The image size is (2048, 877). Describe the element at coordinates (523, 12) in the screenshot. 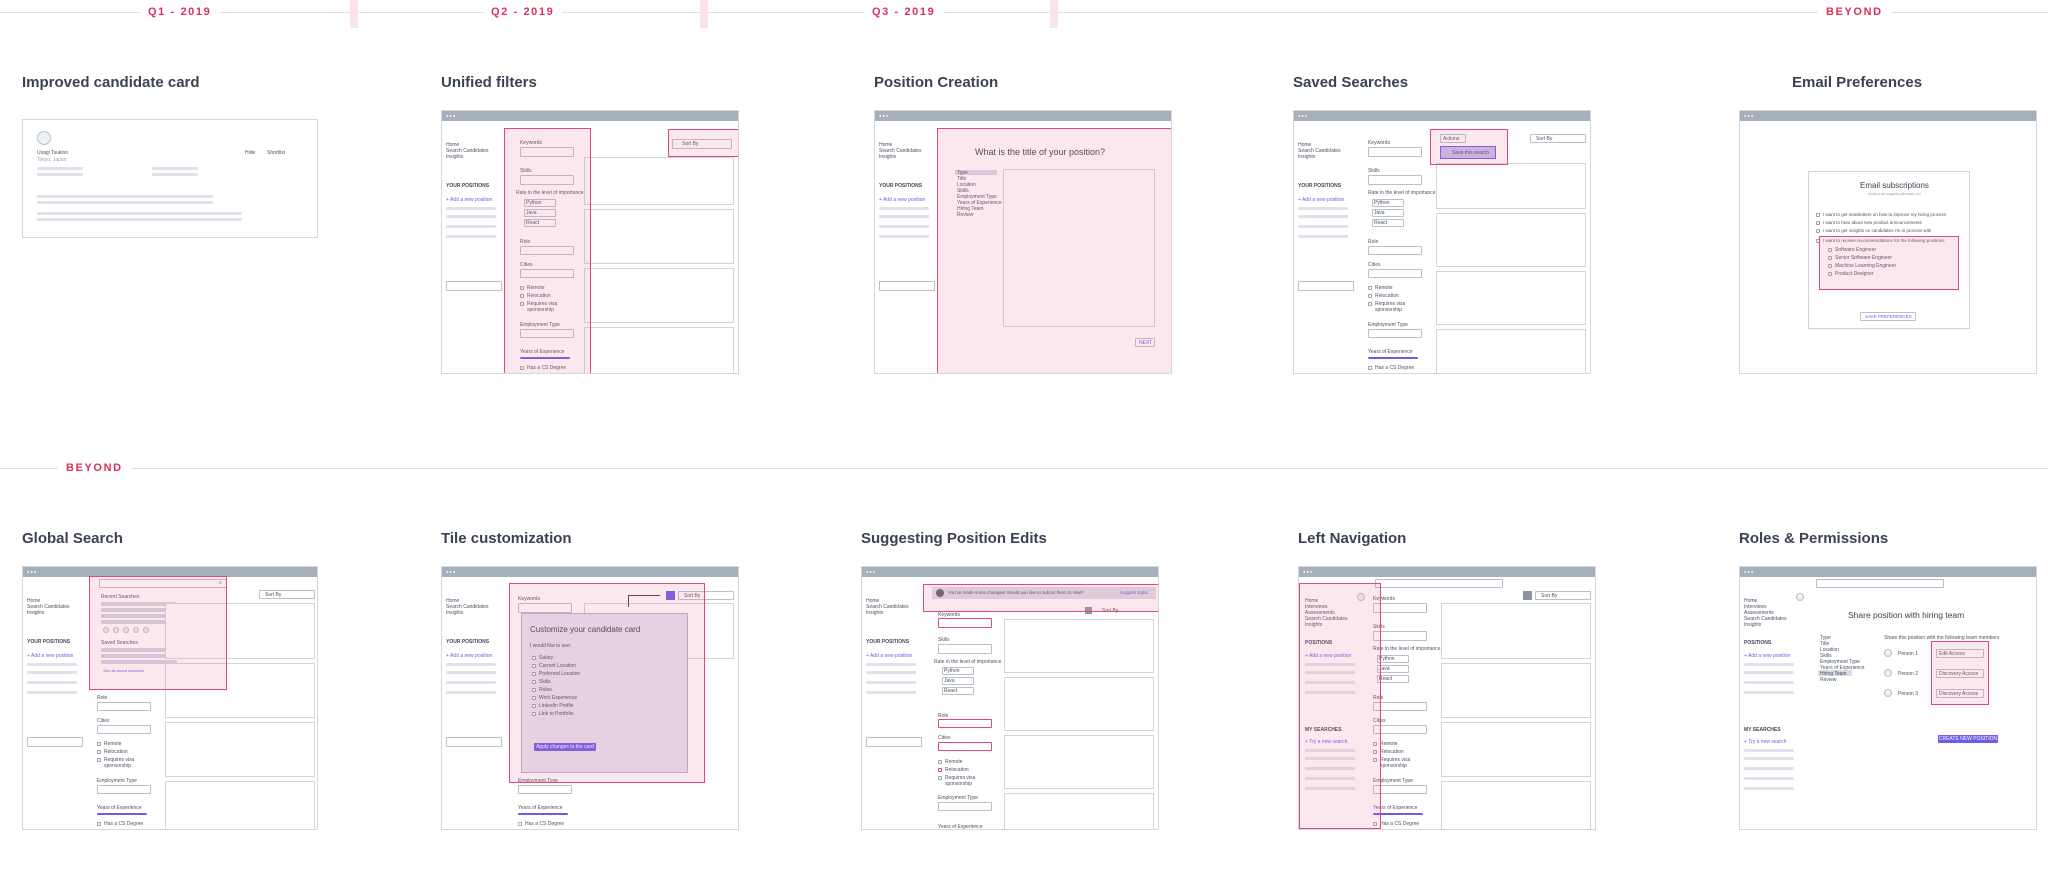

I see `quarter-label: Q2 - 2019` at that location.